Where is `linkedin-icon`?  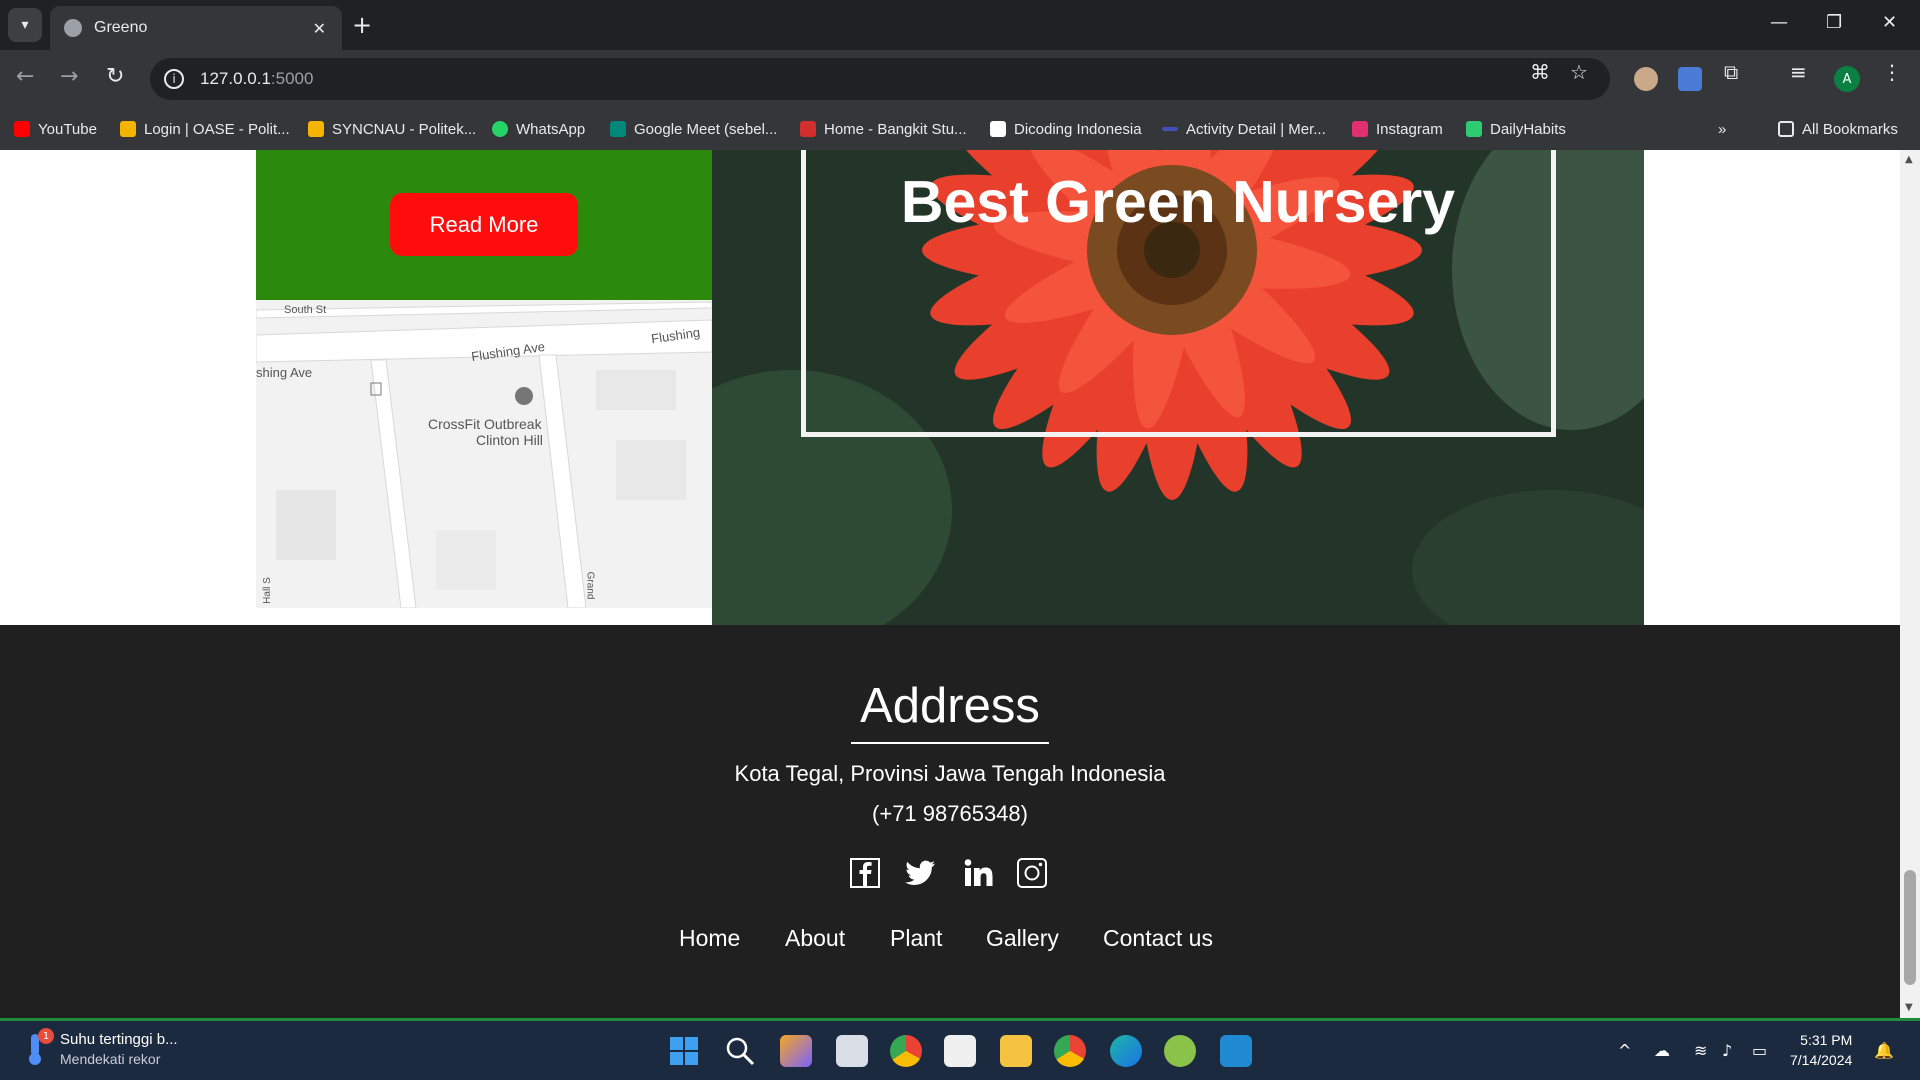 linkedin-icon is located at coordinates (978, 873).